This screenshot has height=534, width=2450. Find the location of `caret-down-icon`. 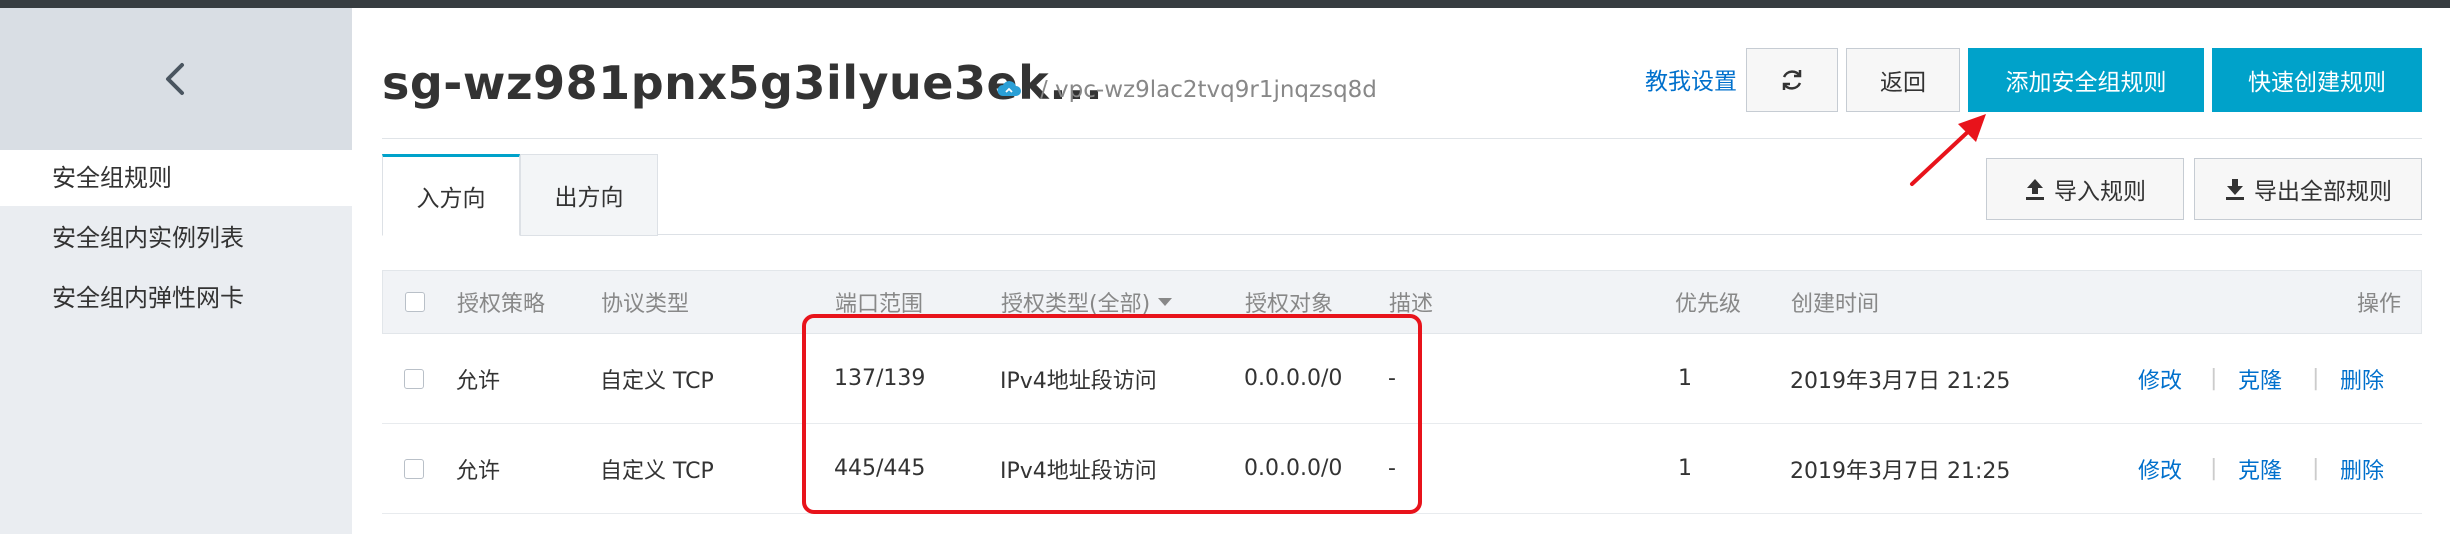

caret-down-icon is located at coordinates (1165, 302).